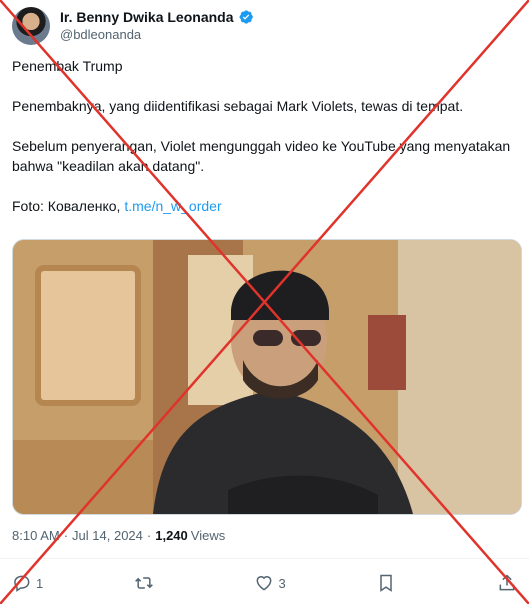 The height and width of the screenshot is (604, 529). Describe the element at coordinates (36, 535) in the screenshot. I see `tweet-time: 8:10 AM` at that location.